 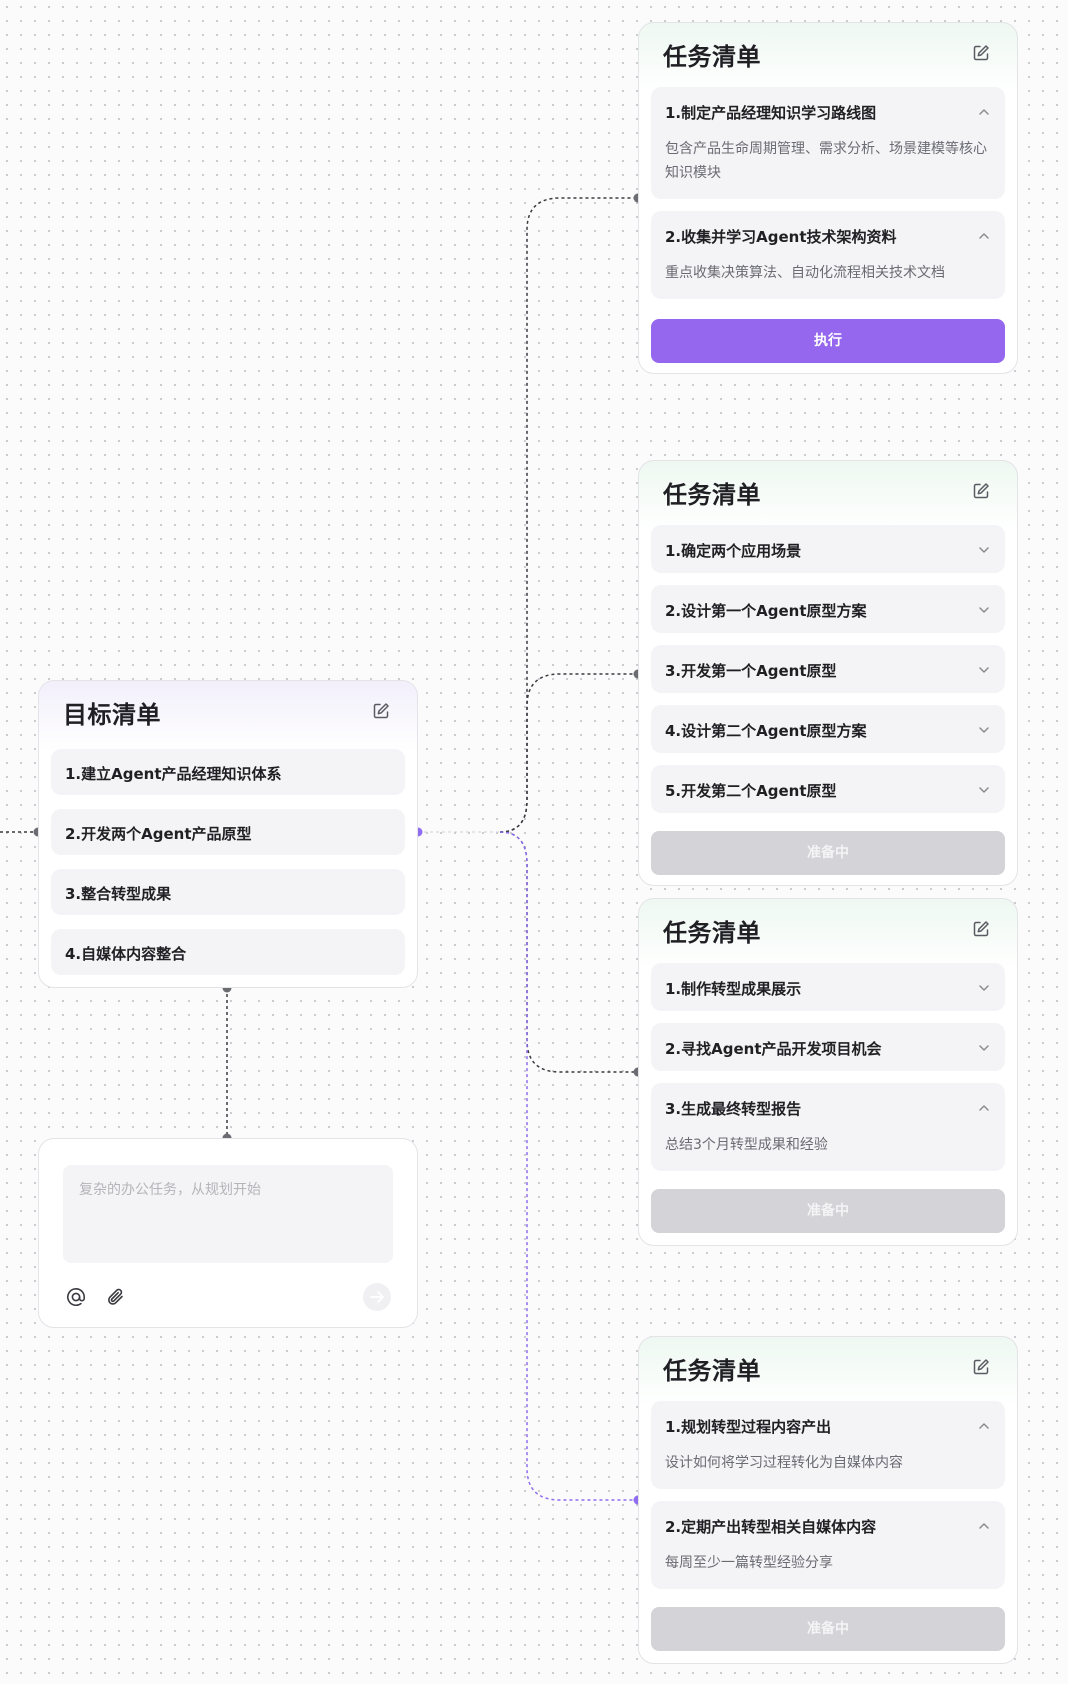 I want to click on task-item-title: 4.设计第二个Agent原型方案, so click(x=766, y=731).